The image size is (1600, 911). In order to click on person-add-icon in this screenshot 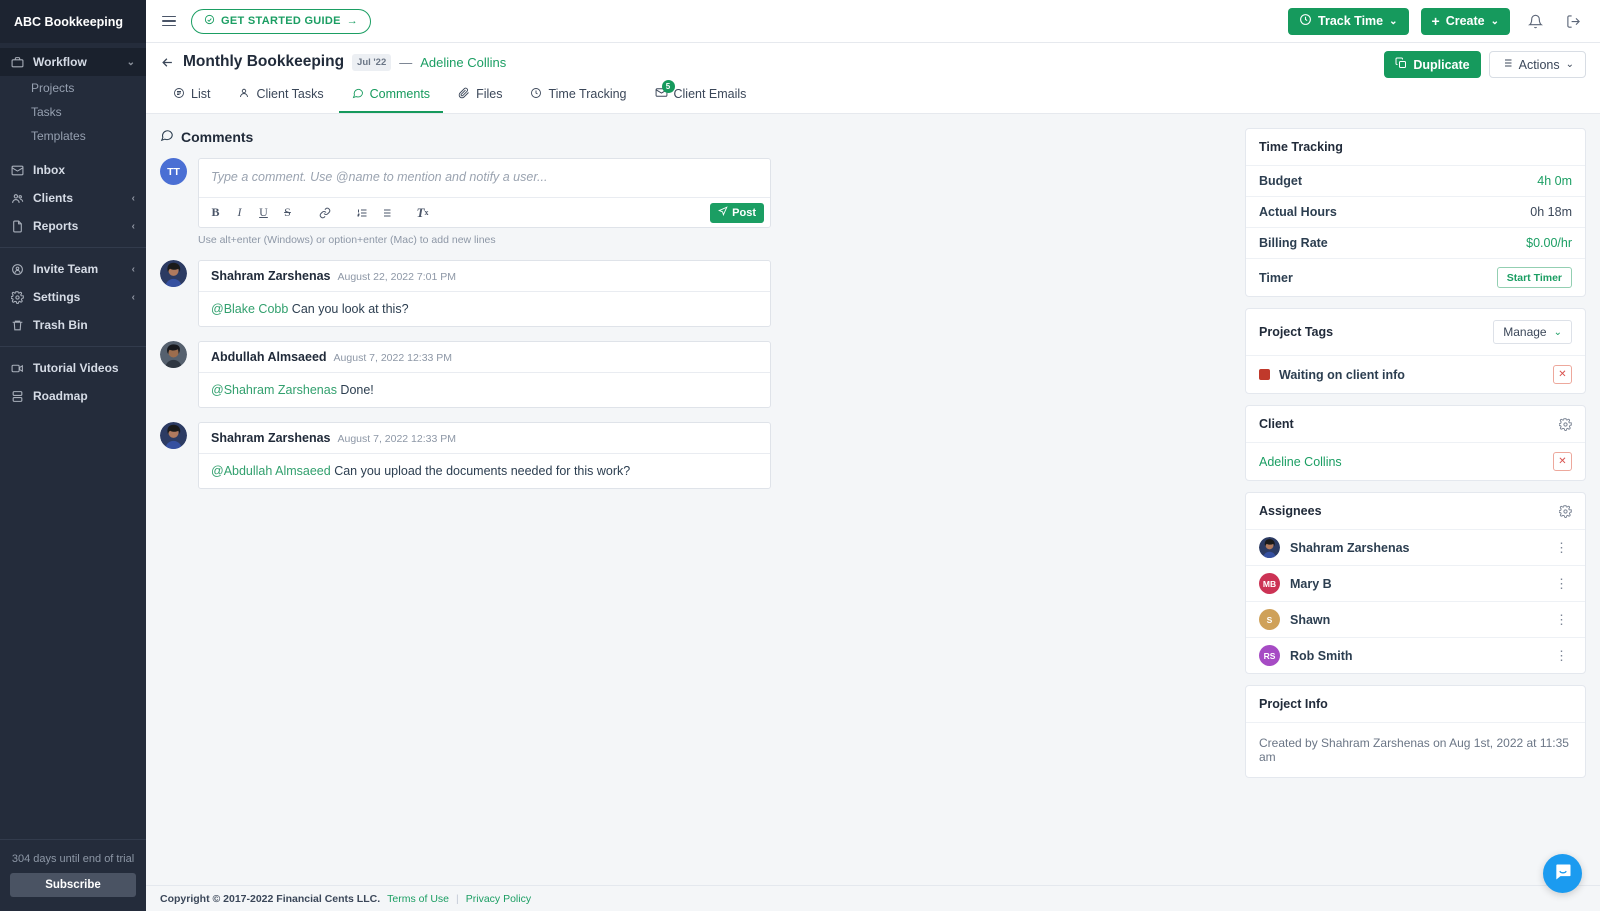, I will do `click(20, 269)`.